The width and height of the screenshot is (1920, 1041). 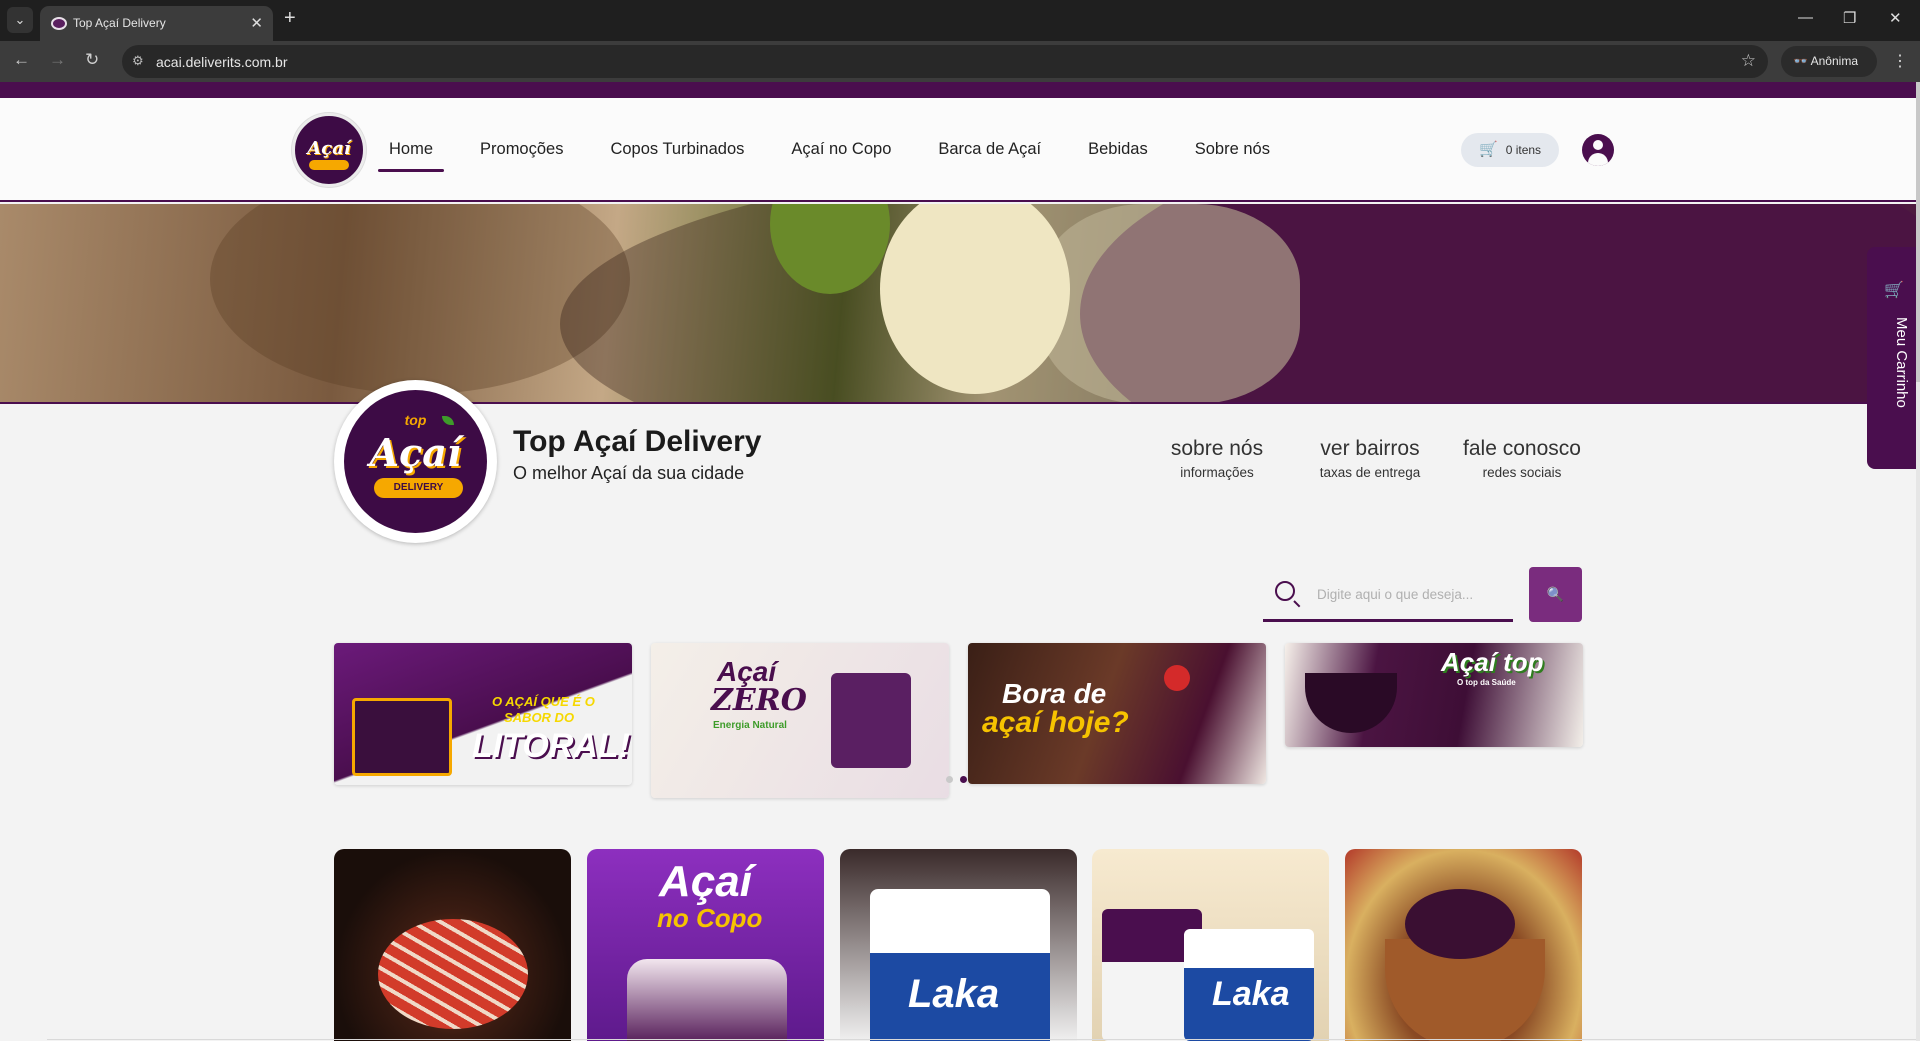 What do you see at coordinates (20, 20) in the screenshot?
I see `tab-search-icon: ⌄` at bounding box center [20, 20].